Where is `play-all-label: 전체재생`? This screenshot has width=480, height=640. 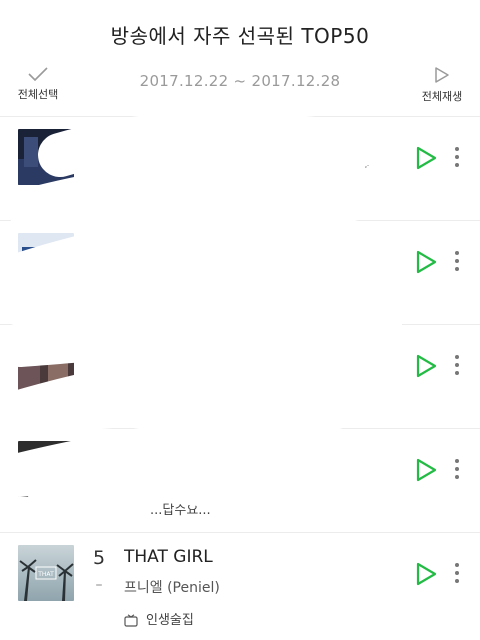 play-all-label: 전체재생 is located at coordinates (442, 96).